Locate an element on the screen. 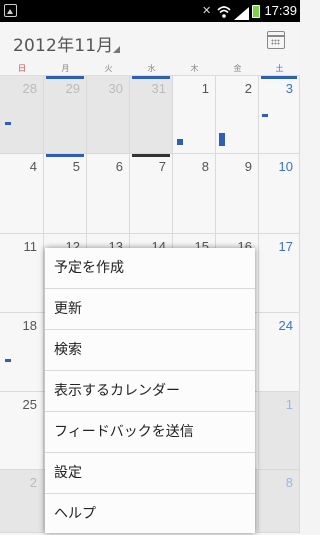 The height and width of the screenshot is (535, 320). day-number: 17 is located at coordinates (285, 246).